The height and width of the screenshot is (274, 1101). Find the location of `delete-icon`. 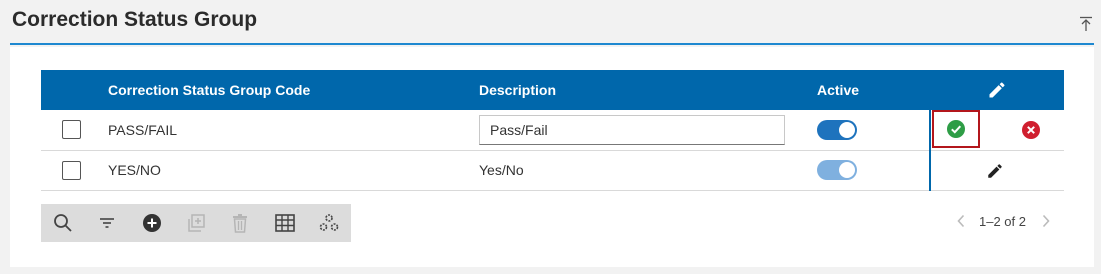

delete-icon is located at coordinates (240, 223).